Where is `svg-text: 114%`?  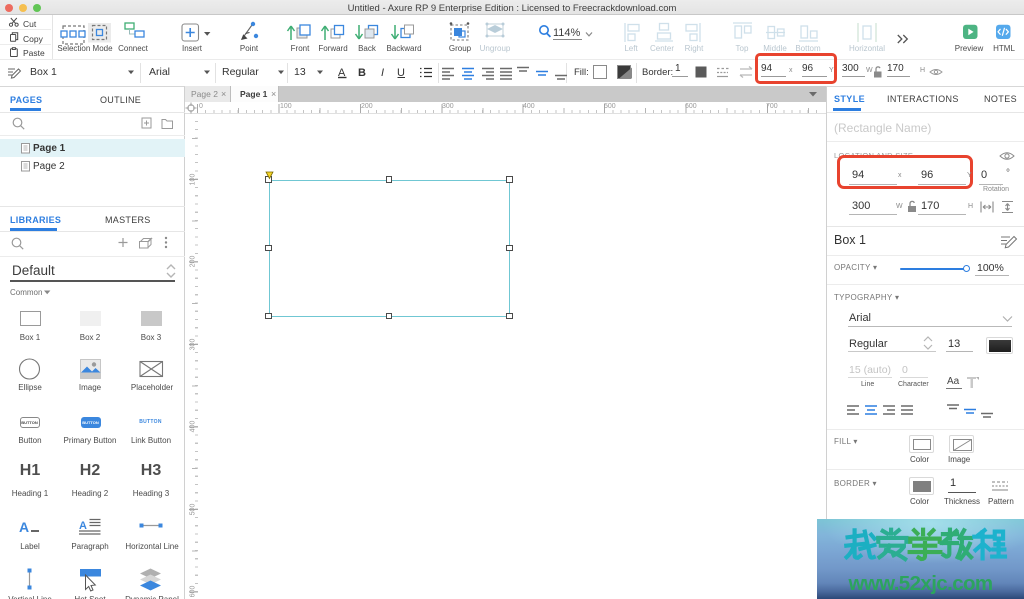 svg-text: 114% is located at coordinates (567, 33).